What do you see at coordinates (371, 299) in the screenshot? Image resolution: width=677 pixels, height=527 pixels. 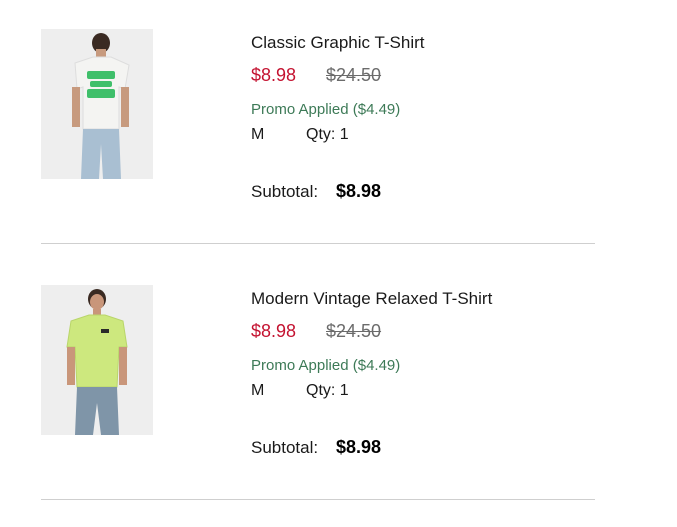 I see `product-name: Modern Vintage Relaxed T-Shirt` at bounding box center [371, 299].